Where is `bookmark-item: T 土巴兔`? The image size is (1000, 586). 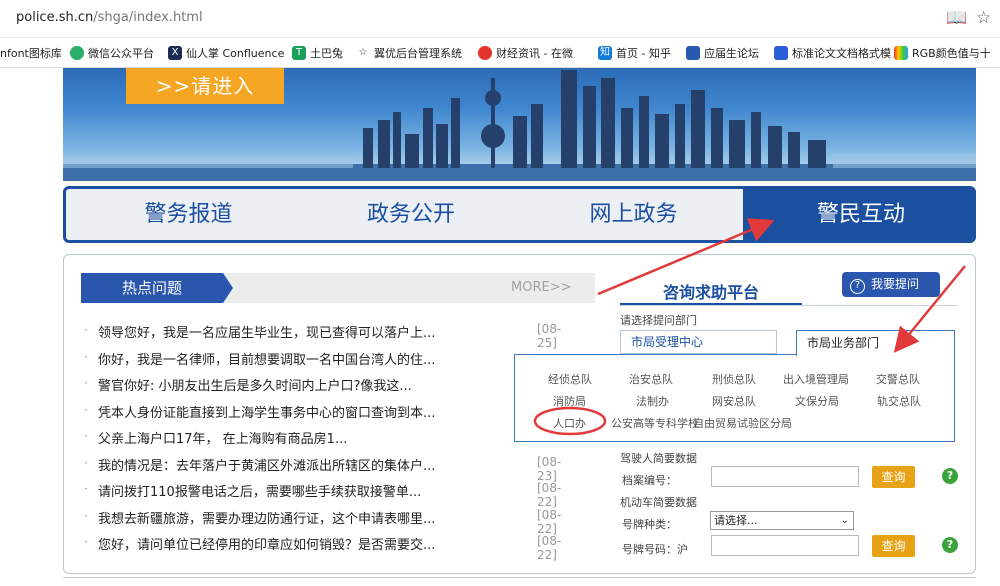 bookmark-item: T 土巴兔 is located at coordinates (317, 53).